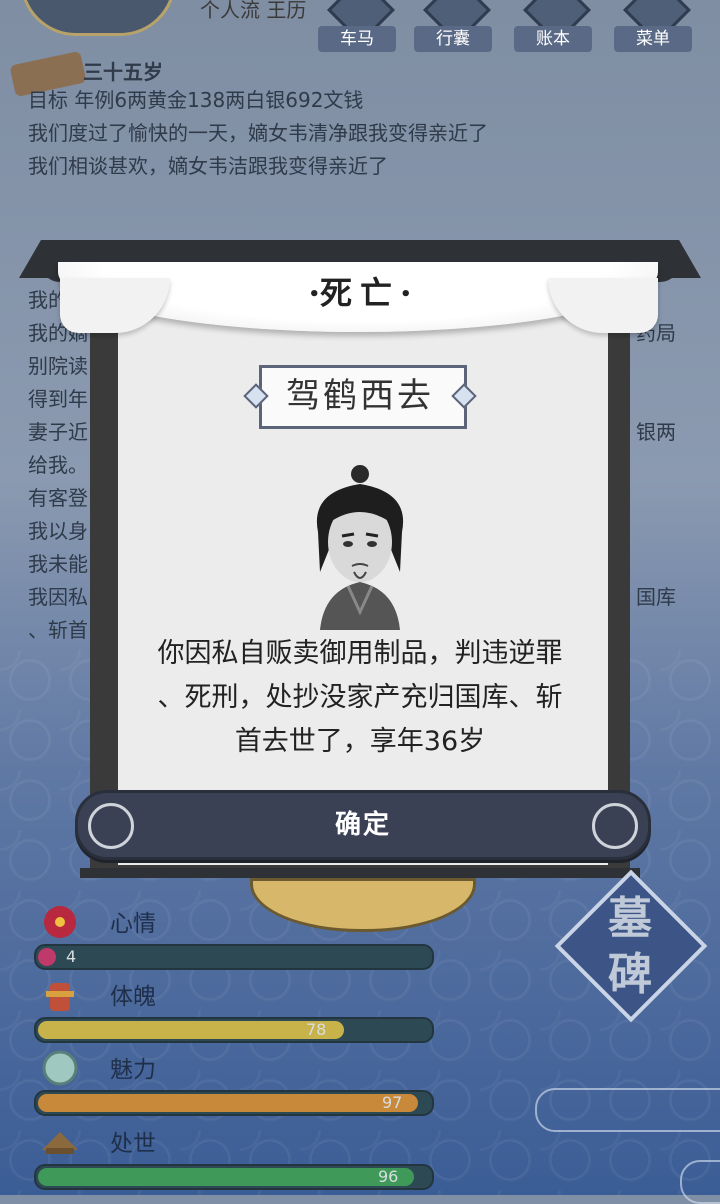 This screenshot has height=1204, width=720. Describe the element at coordinates (631, 946) in the screenshot. I see `tombstone-button: 墓 碑` at that location.